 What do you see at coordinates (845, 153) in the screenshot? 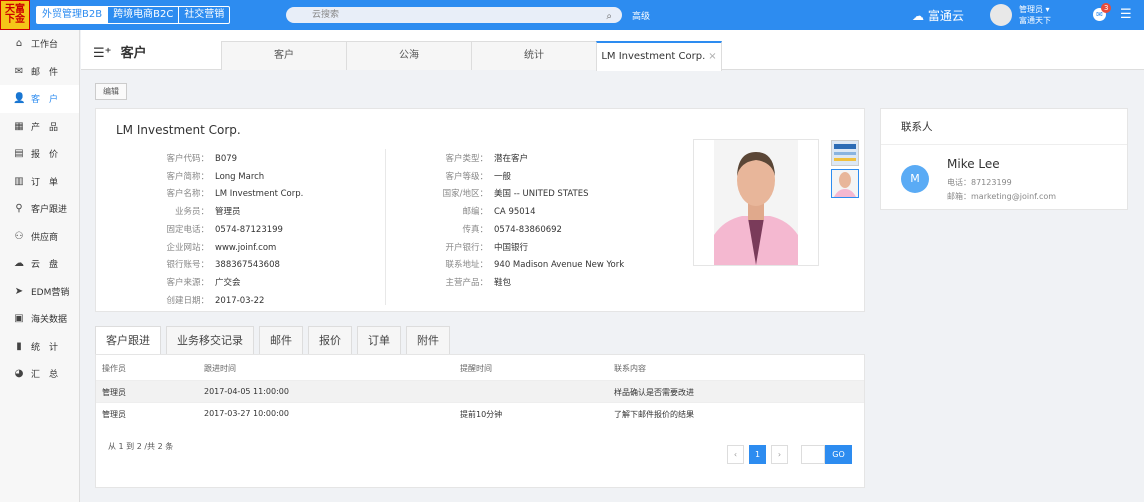
I see `photo-thumbnail` at bounding box center [845, 153].